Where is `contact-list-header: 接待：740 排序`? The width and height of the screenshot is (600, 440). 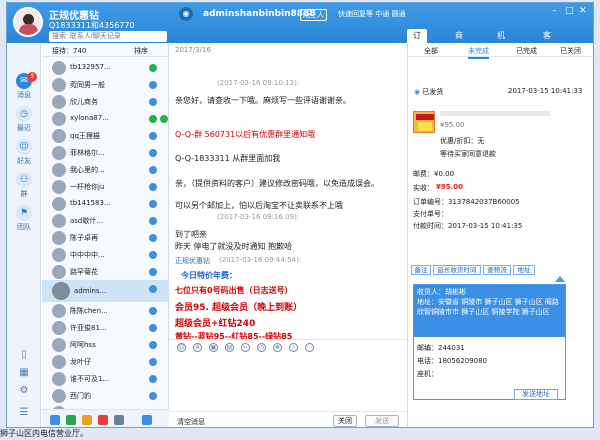 contact-list-header: 接待：740 排序 is located at coordinates (105, 50).